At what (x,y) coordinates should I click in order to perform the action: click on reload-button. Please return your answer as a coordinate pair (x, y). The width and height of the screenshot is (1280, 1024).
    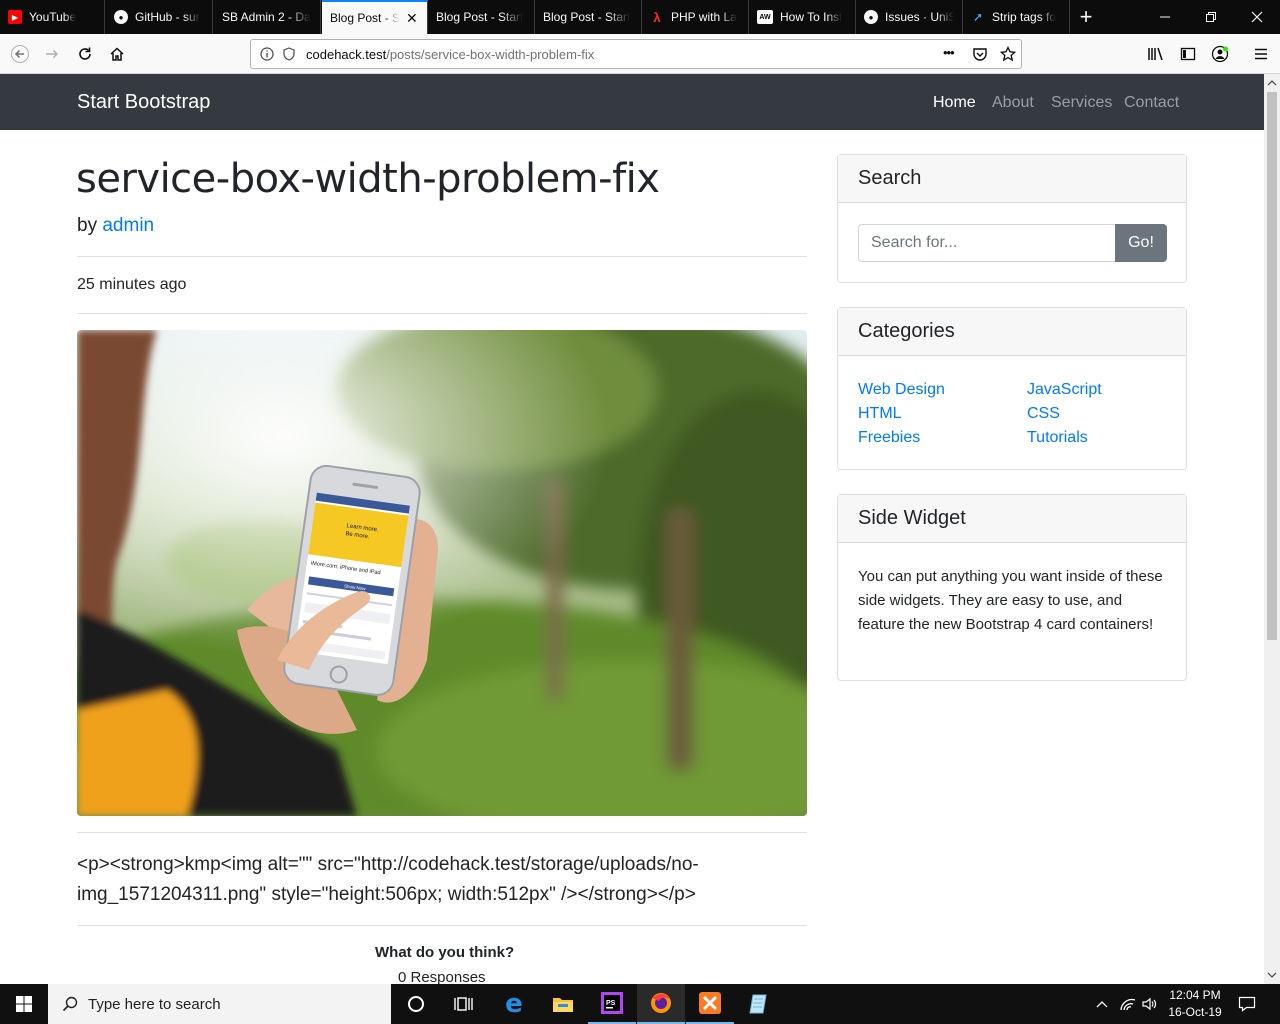
    Looking at the image, I should click on (85, 54).